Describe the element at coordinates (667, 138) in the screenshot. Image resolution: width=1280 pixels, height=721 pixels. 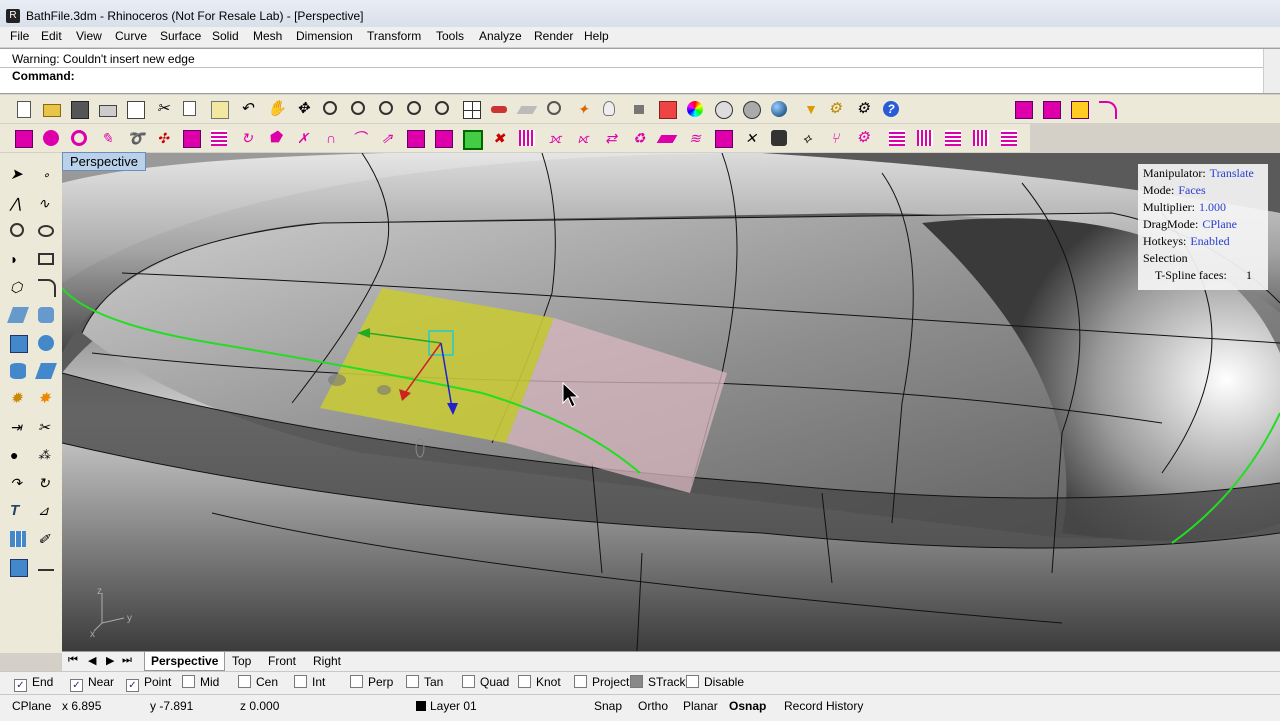
I see `tspline-flatten-icon` at that location.